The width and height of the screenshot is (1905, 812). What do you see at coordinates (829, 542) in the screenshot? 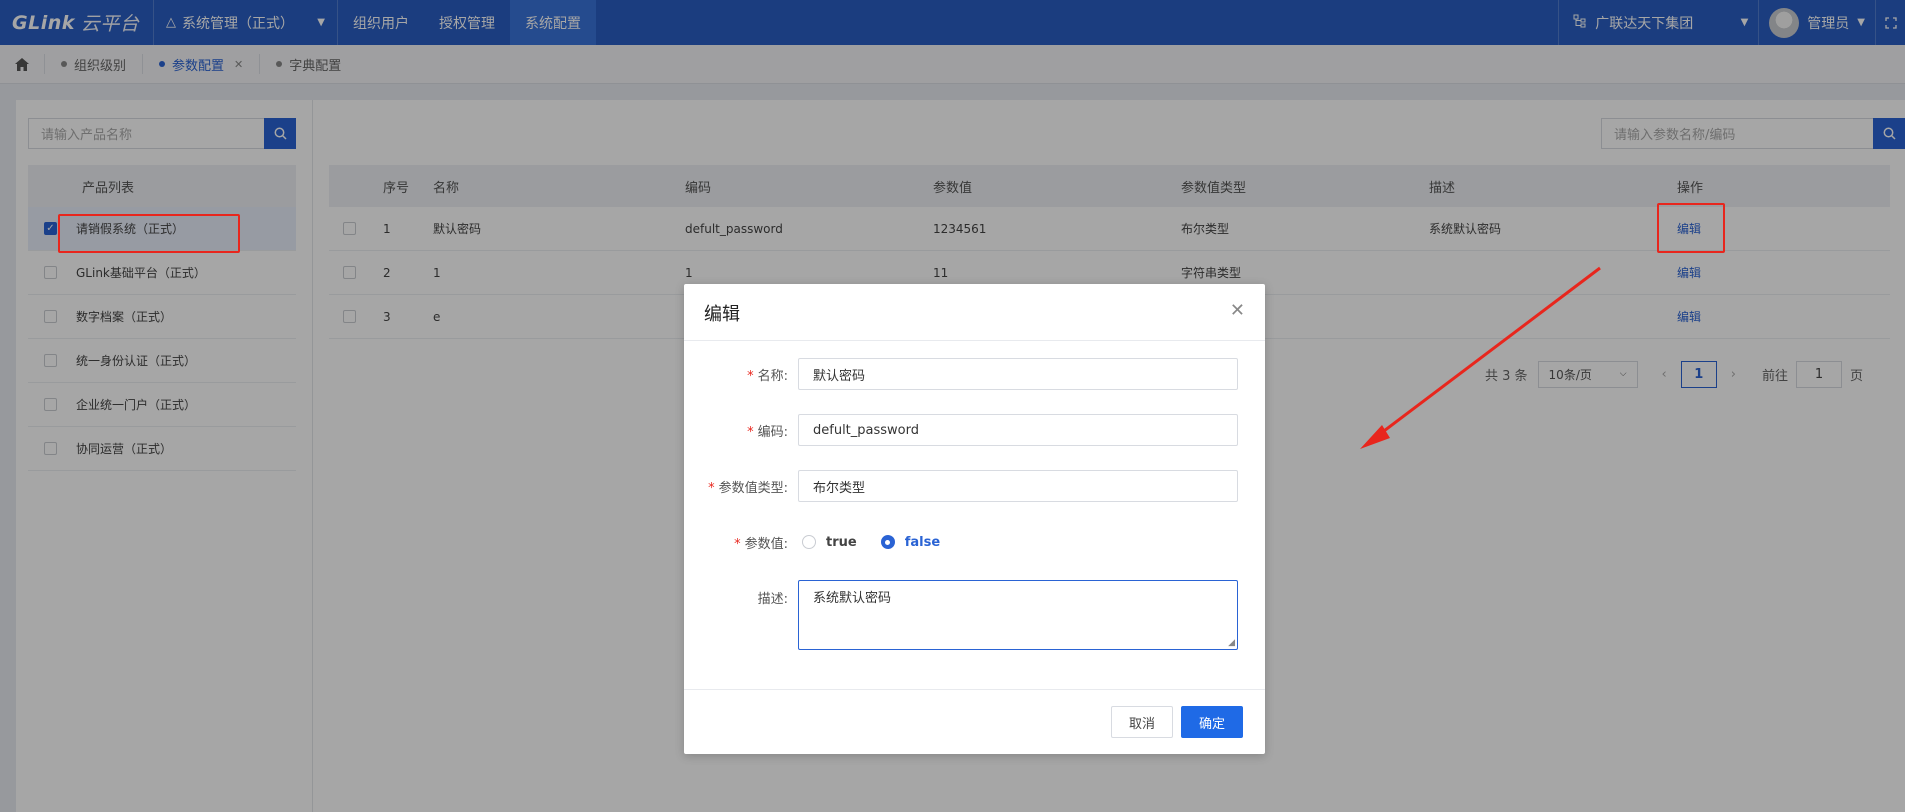
I see `radio-true: true` at bounding box center [829, 542].